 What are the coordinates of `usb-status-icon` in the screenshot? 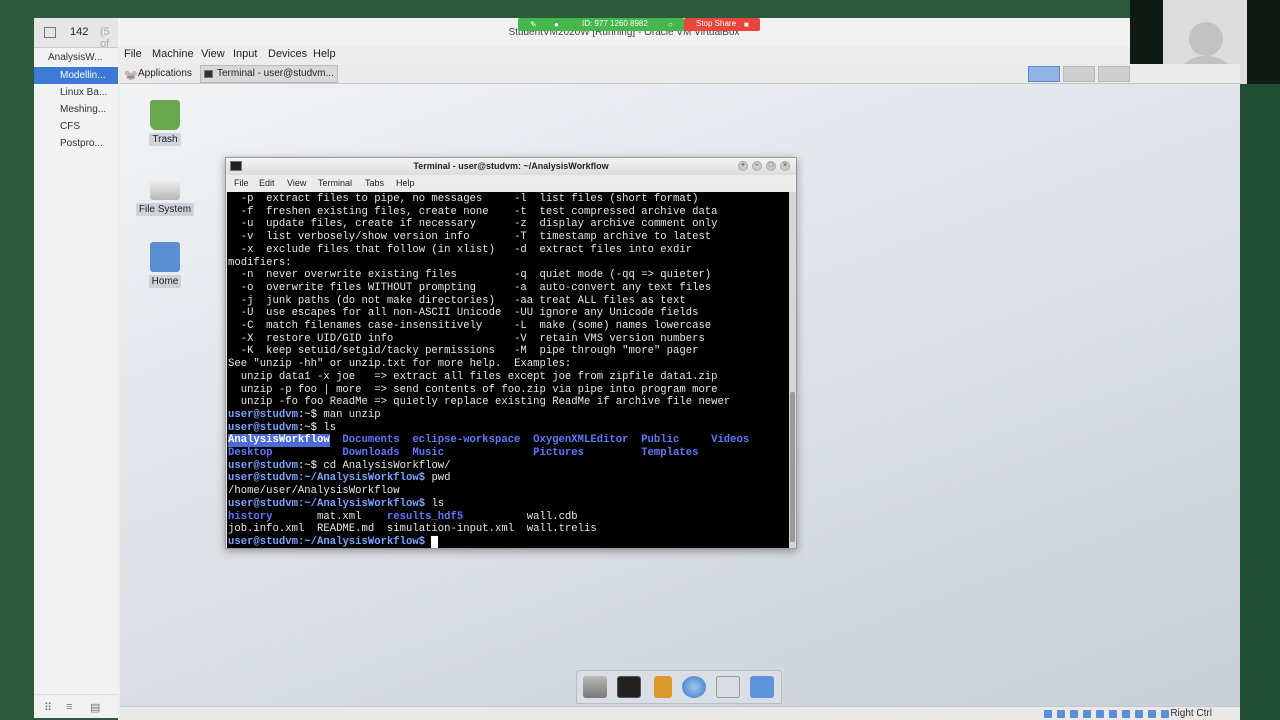 It's located at (1100, 714).